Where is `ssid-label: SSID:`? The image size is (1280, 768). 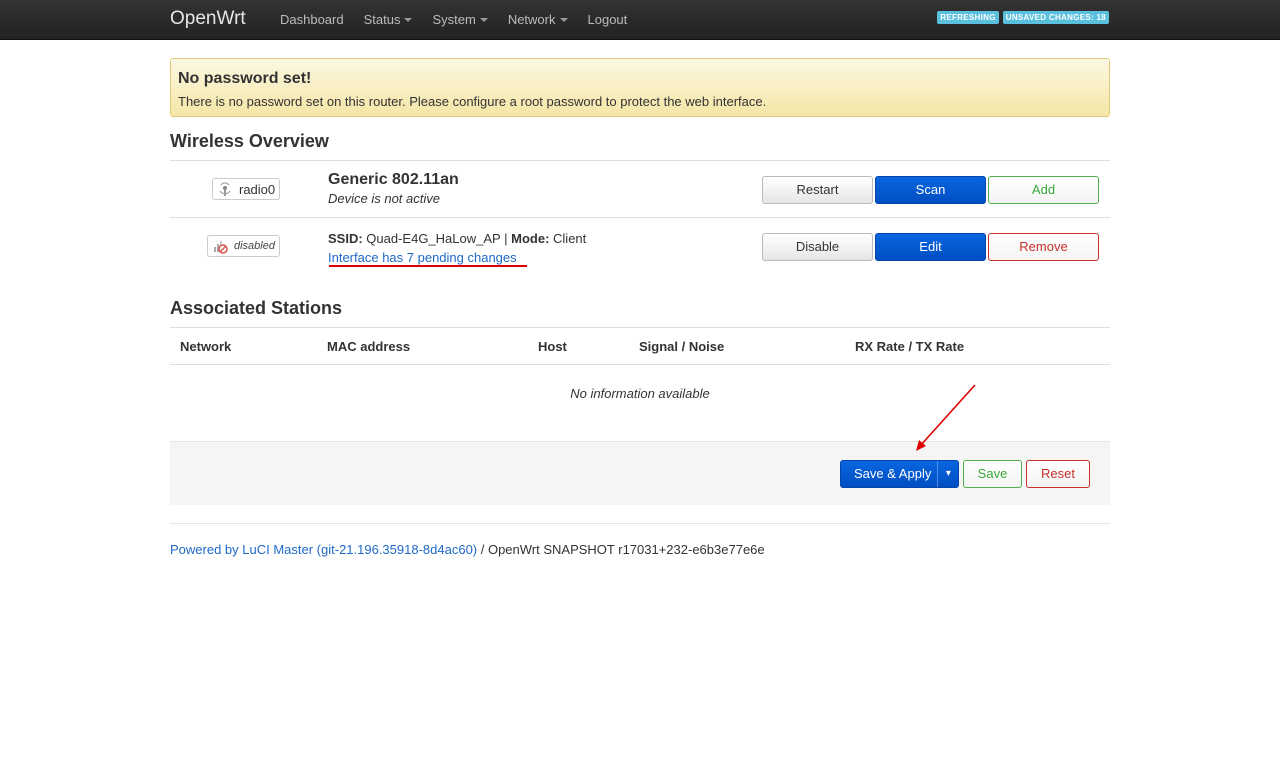
ssid-label: SSID: is located at coordinates (345, 238).